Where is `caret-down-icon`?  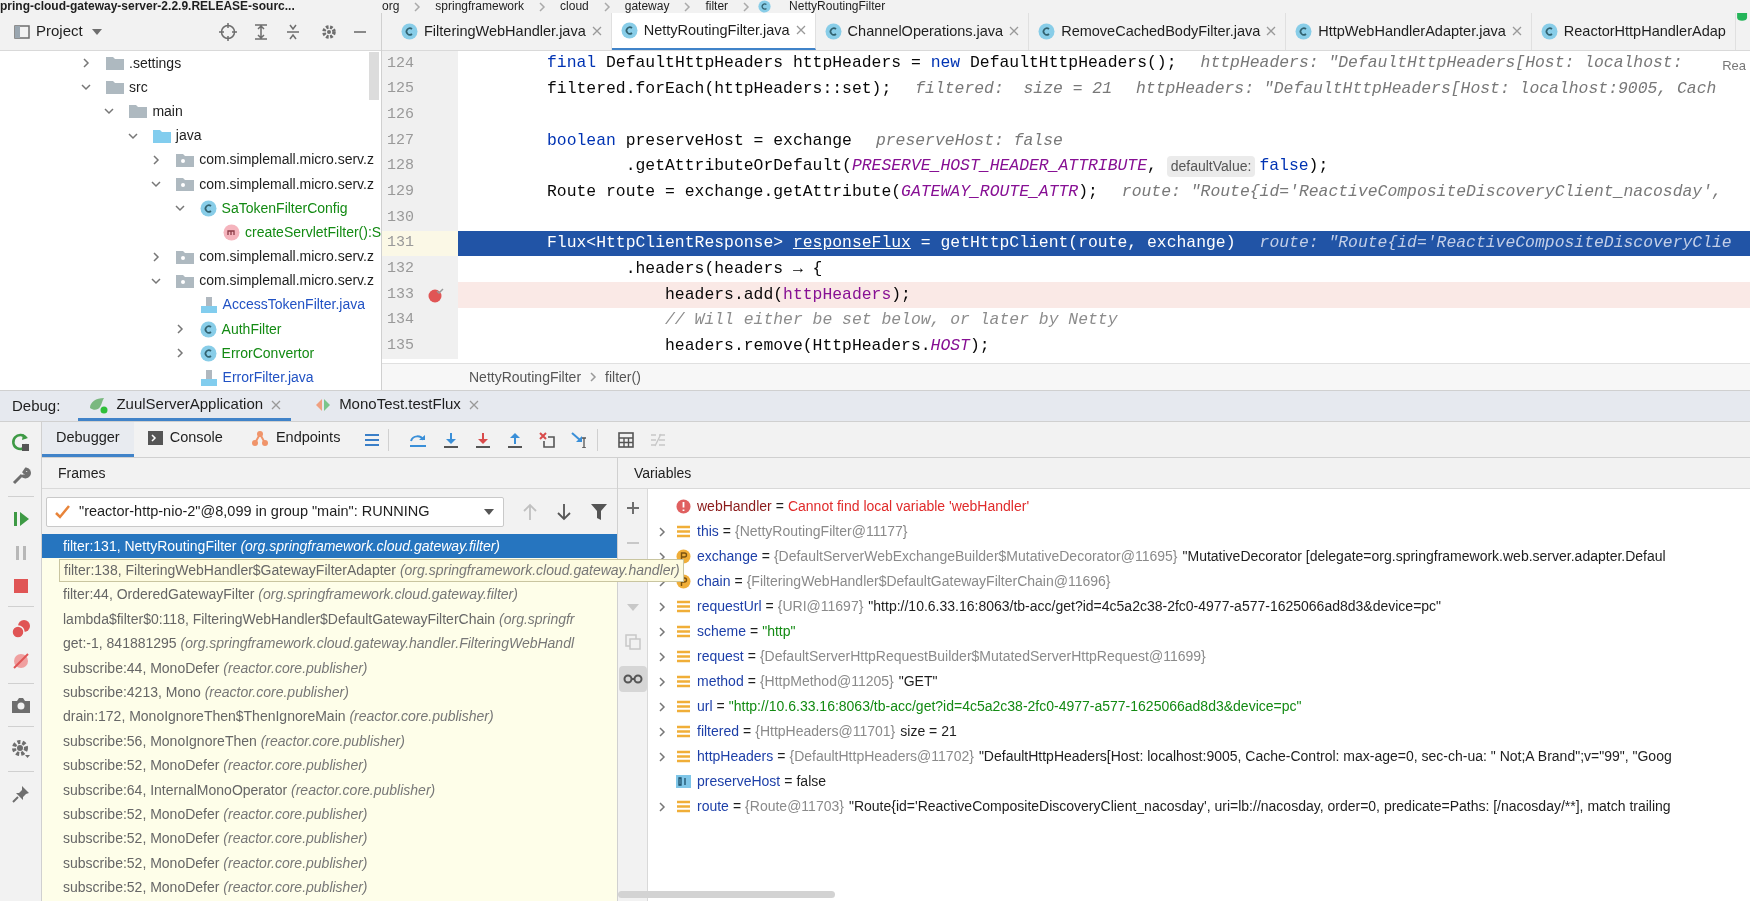
caret-down-icon is located at coordinates (96, 31).